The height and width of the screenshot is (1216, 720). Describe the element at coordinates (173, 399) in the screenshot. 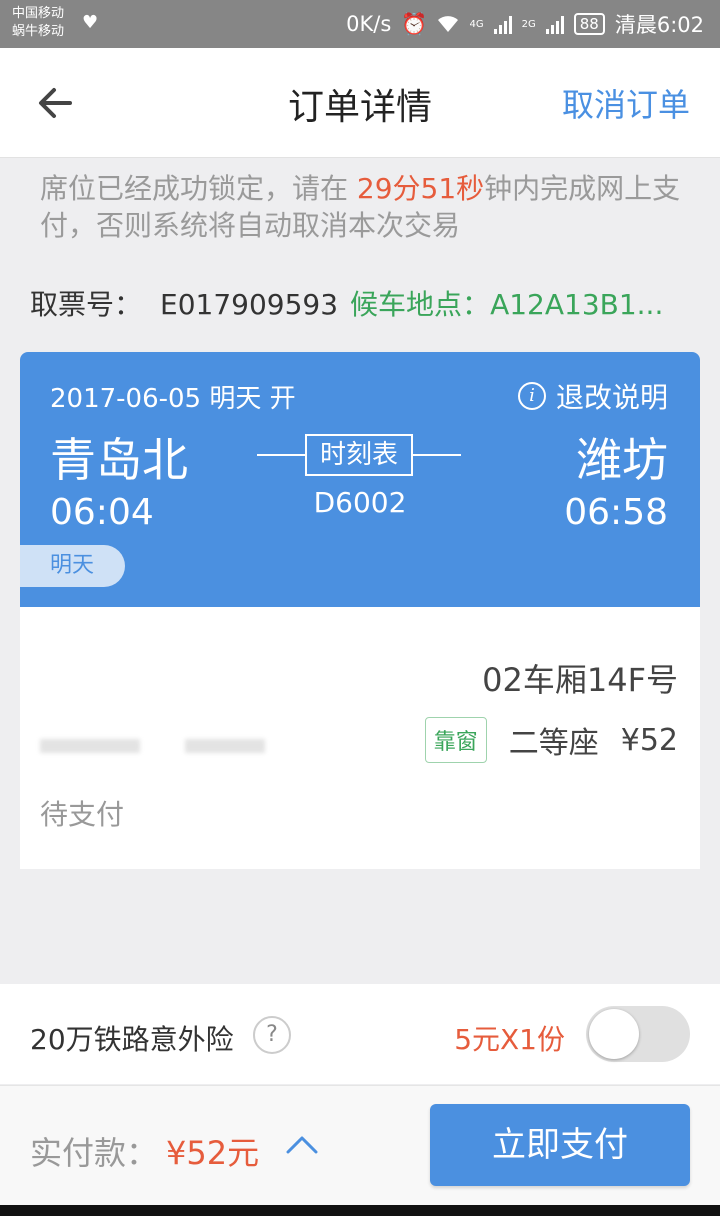

I see `departure-date: 2017-06-05 明天 开` at that location.